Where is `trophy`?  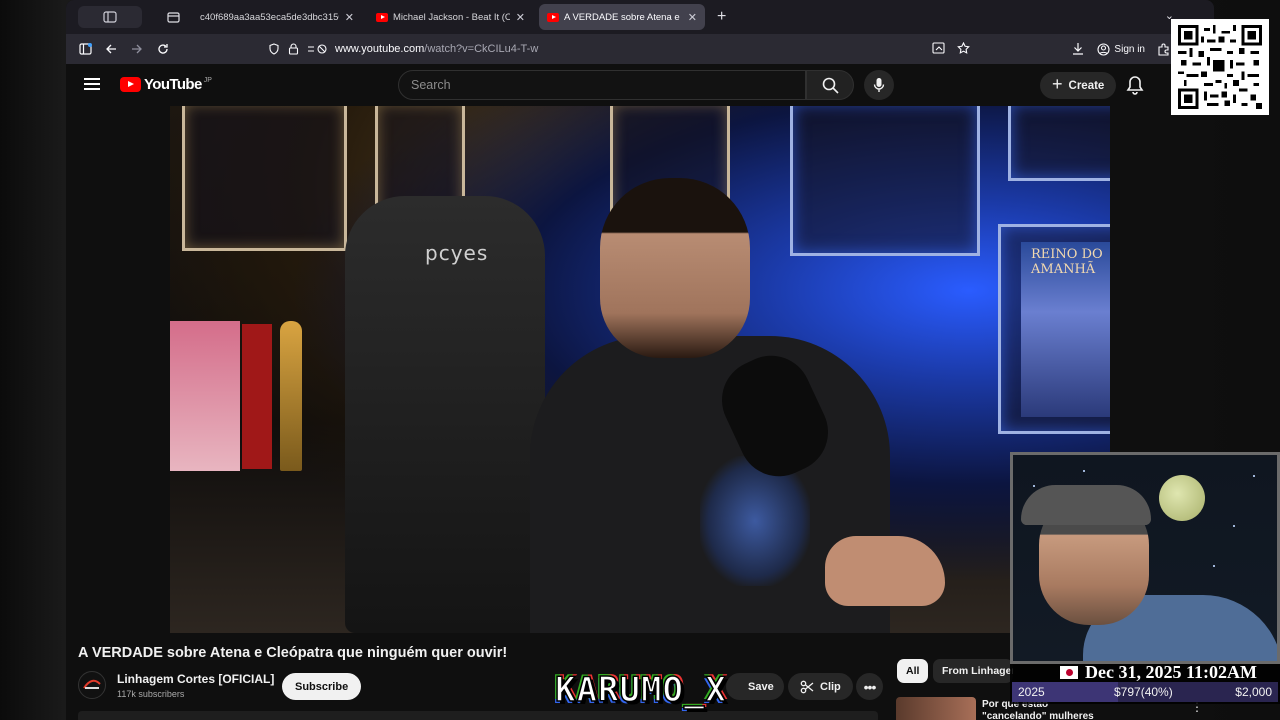 trophy is located at coordinates (291, 396).